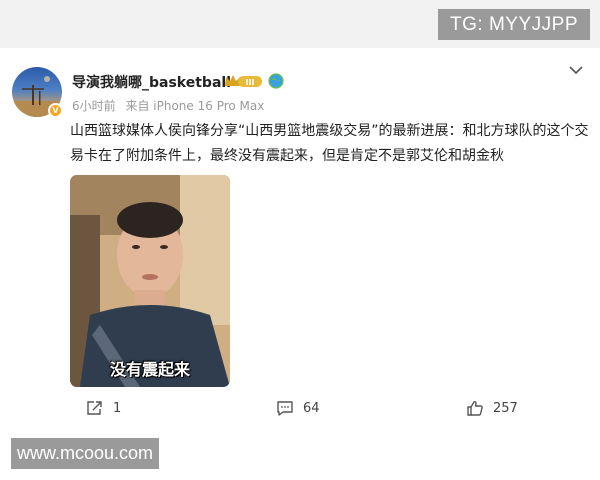  Describe the element at coordinates (576, 70) in the screenshot. I see `chevron-down-icon` at that location.